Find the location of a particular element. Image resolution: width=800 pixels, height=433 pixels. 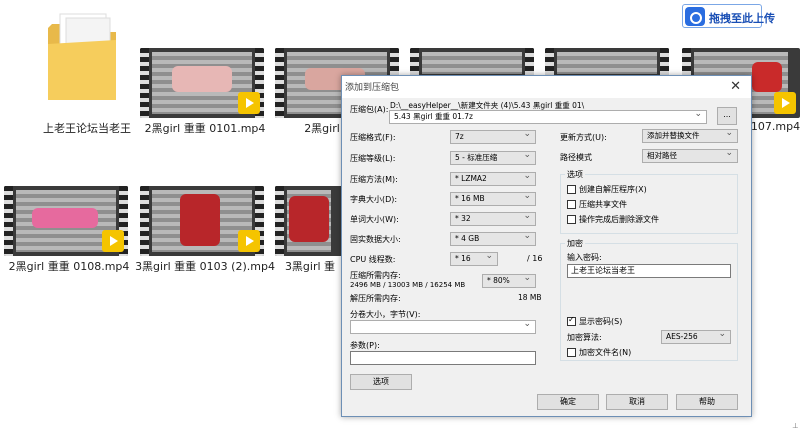

video-item: 3黑girl 重重 0103 (2).mp4 is located at coordinates (205, 229).